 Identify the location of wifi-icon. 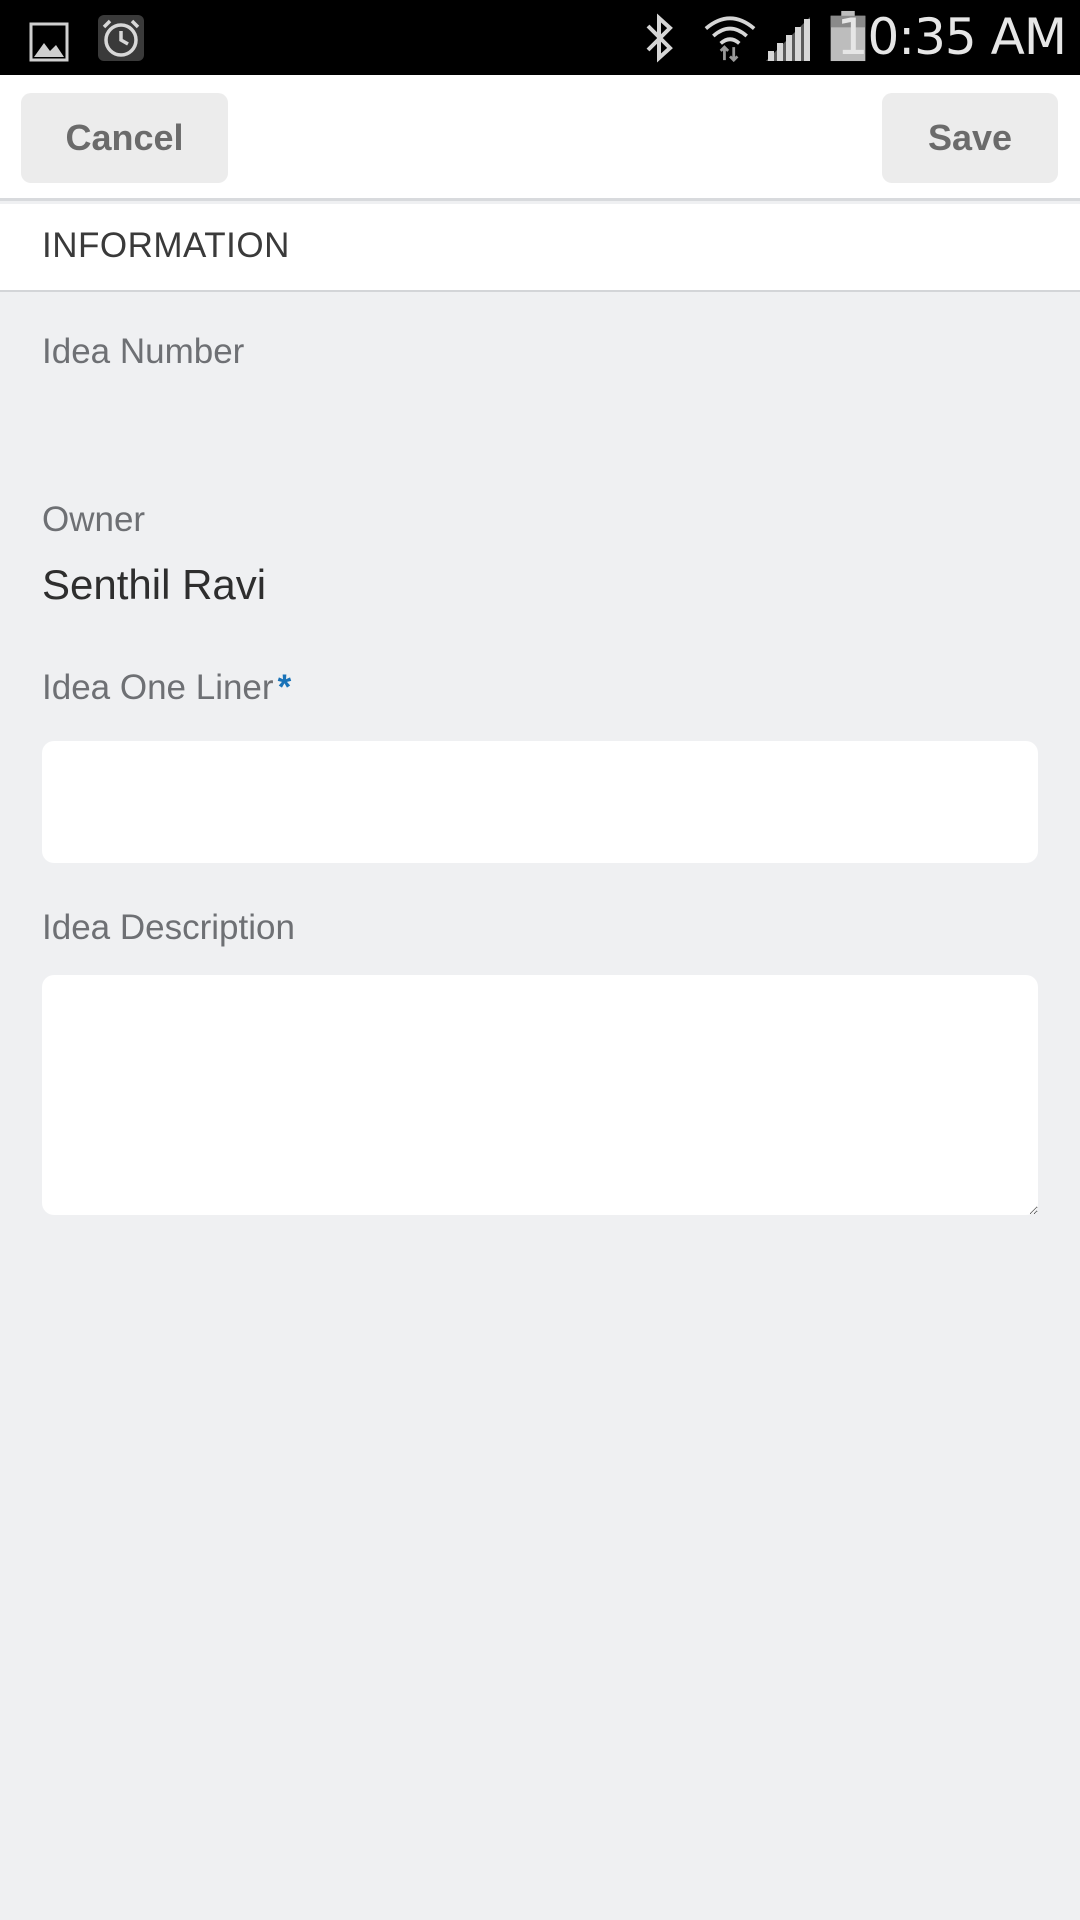
(730, 39).